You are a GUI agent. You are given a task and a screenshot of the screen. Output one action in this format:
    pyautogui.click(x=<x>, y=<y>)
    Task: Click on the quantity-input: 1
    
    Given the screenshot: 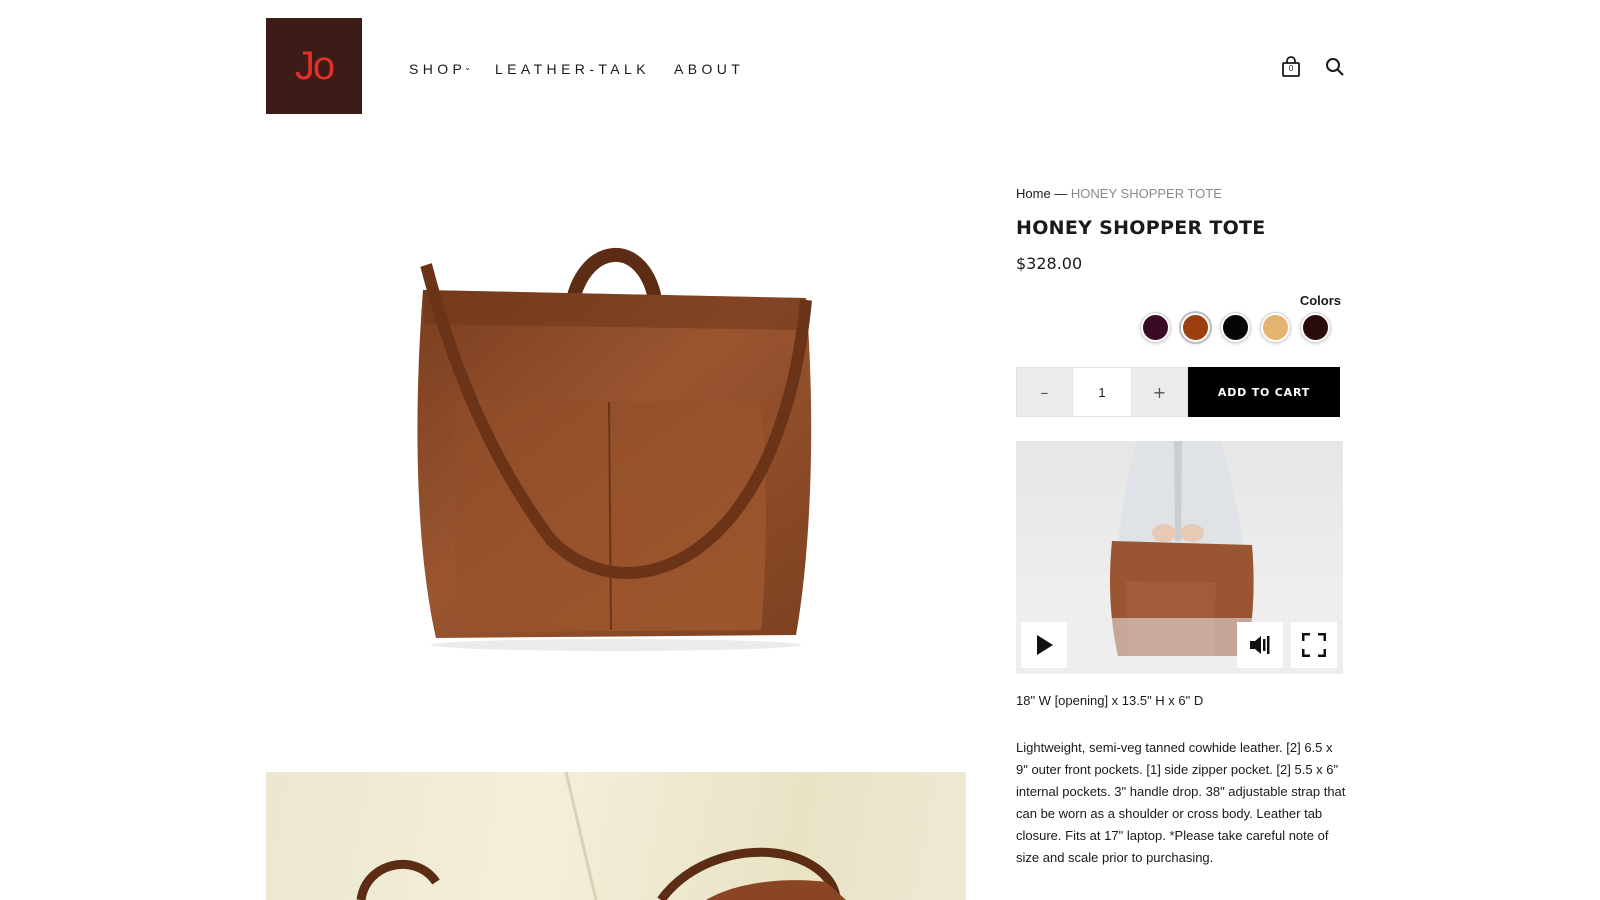 What is the action you would take?
    pyautogui.click(x=1102, y=392)
    